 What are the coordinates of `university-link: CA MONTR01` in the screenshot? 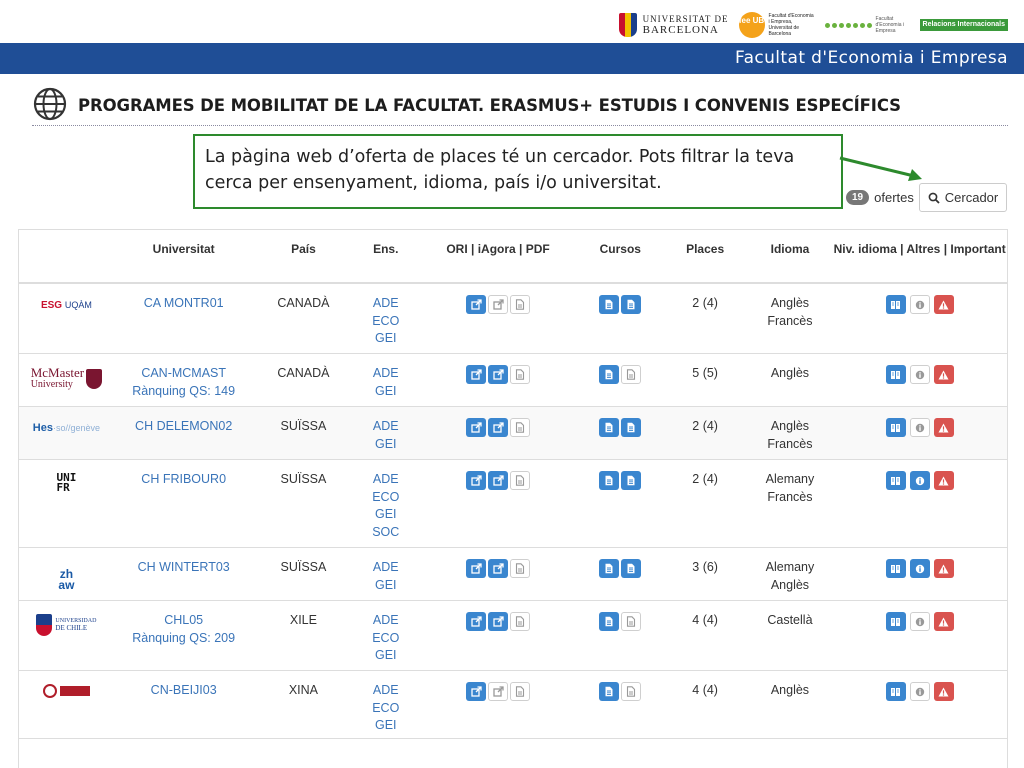 It's located at (184, 304).